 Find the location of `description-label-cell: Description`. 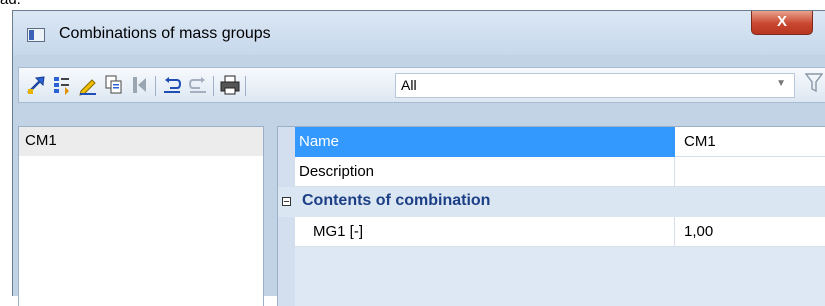

description-label-cell: Description is located at coordinates (485, 172).